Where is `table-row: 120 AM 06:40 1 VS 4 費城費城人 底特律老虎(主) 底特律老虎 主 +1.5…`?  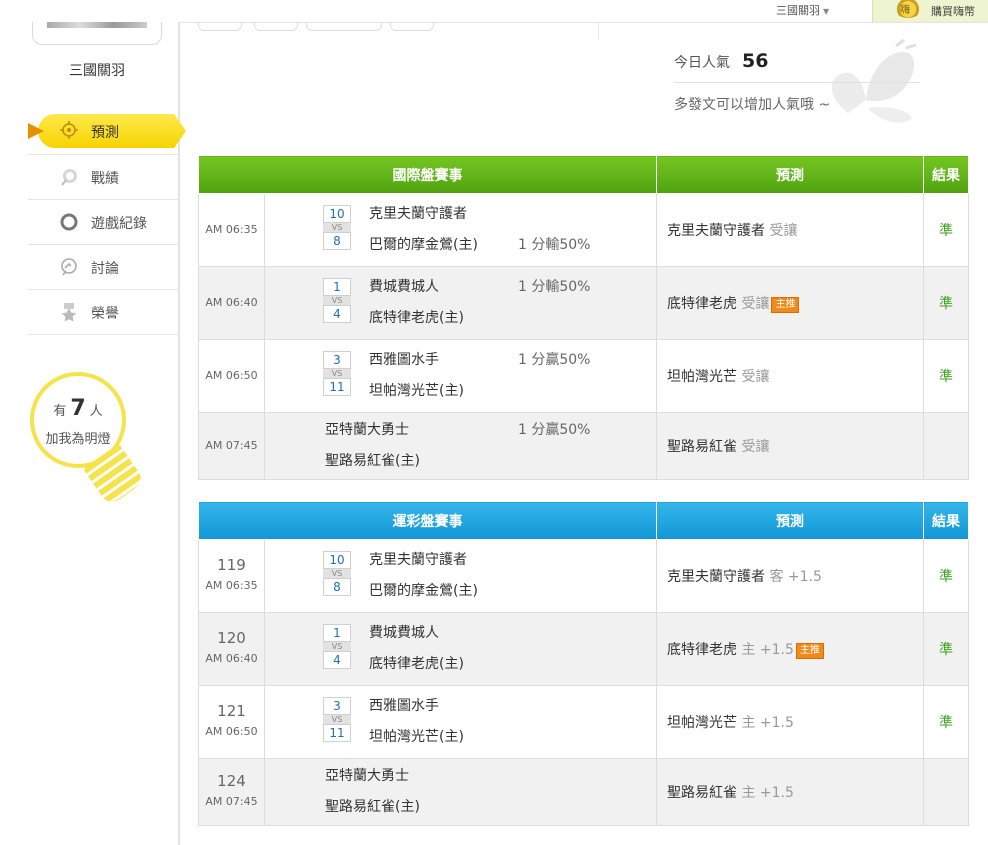
table-row: 120 AM 06:40 1 VS 4 費城費城人 底特律老虎(主) 底特律老虎 主 +1.5… is located at coordinates (583, 649).